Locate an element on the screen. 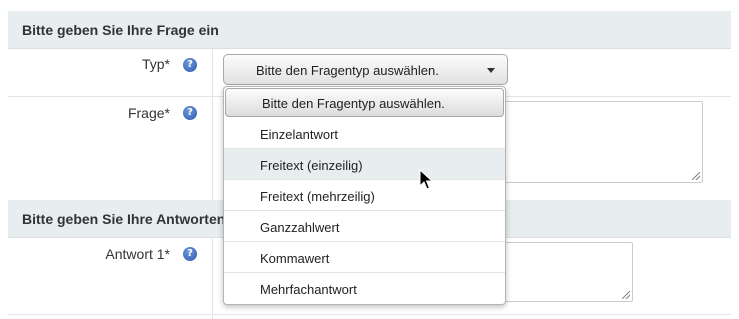  dropdown-option-einzelantwort: Einzelantwort is located at coordinates (364, 133).